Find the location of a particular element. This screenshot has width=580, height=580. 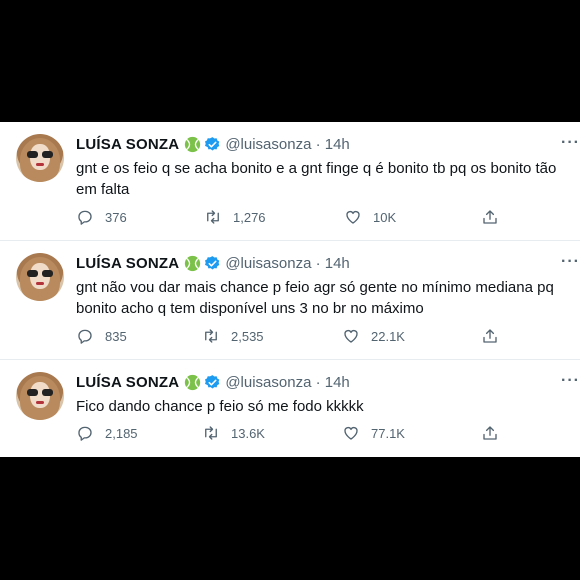

retweet-button: 1,276 is located at coordinates (235, 217).